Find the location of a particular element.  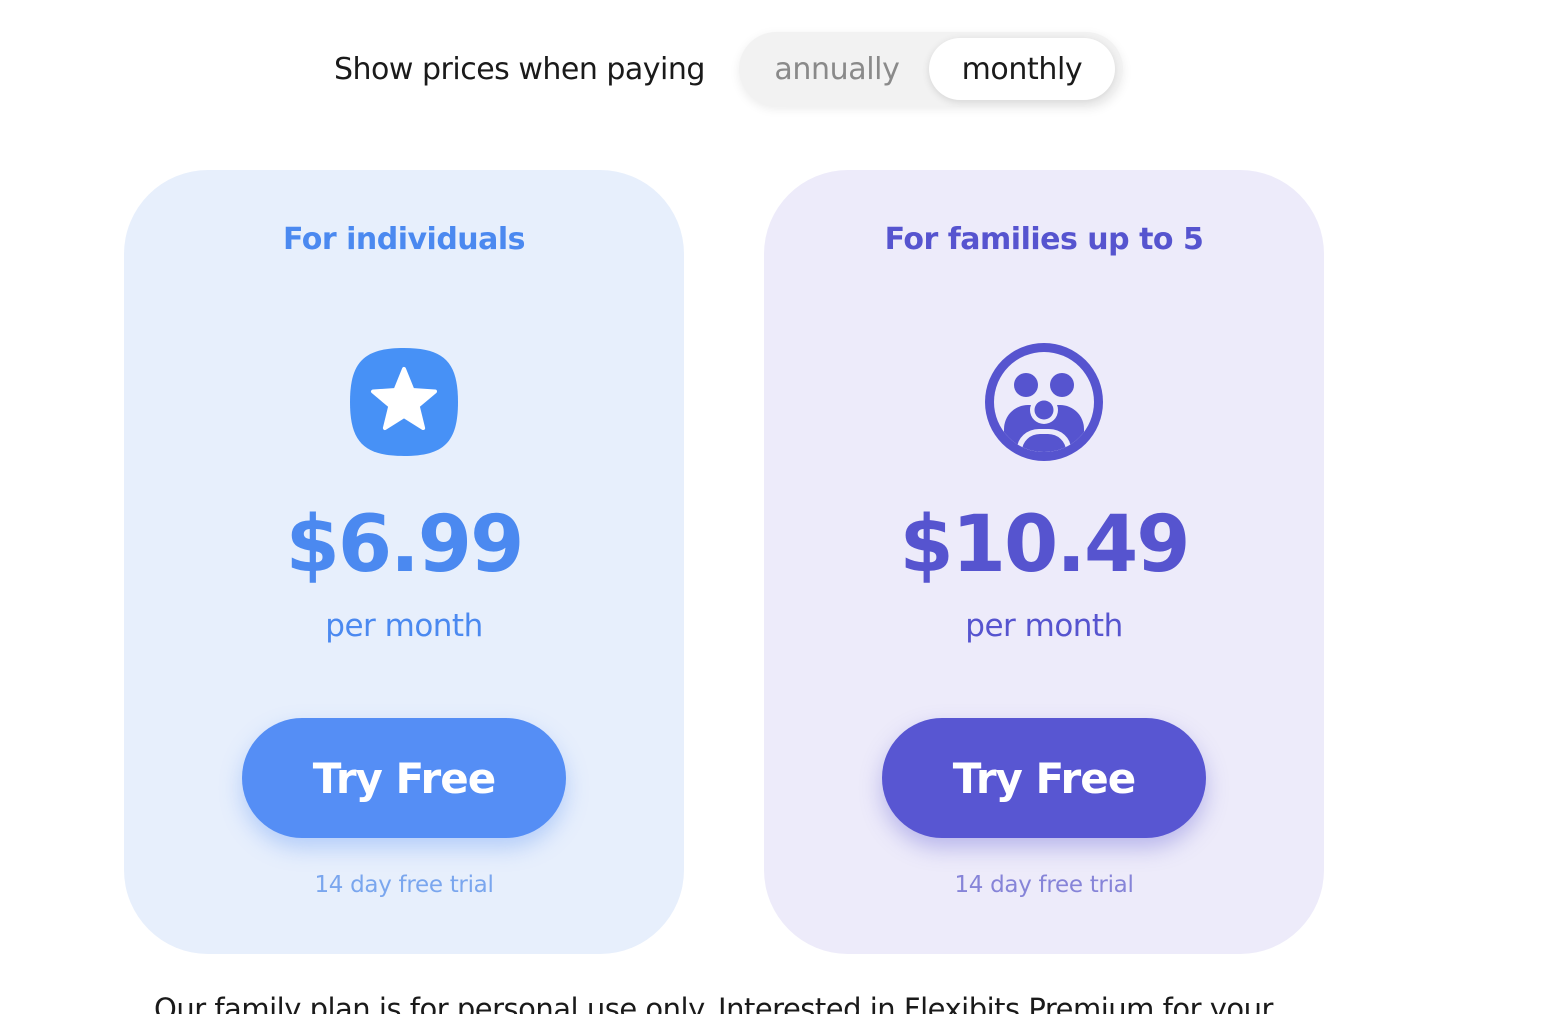

plan-title: For individuals is located at coordinates (404, 239).